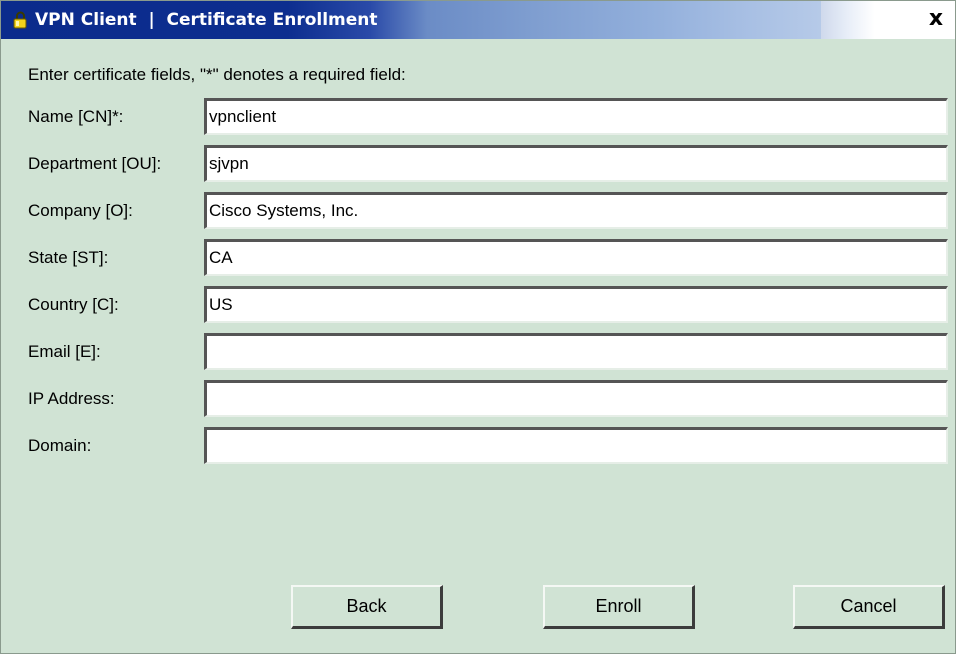 The height and width of the screenshot is (654, 956). I want to click on department-label: Department [OU]:, so click(95, 163).